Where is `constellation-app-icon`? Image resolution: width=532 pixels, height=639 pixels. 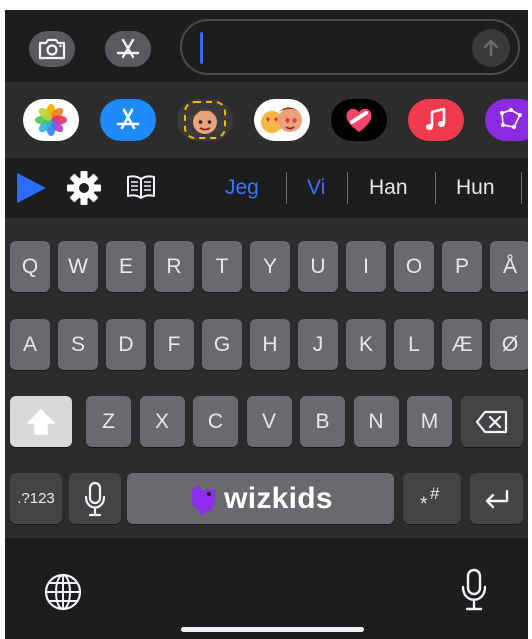
constellation-app-icon is located at coordinates (506, 120).